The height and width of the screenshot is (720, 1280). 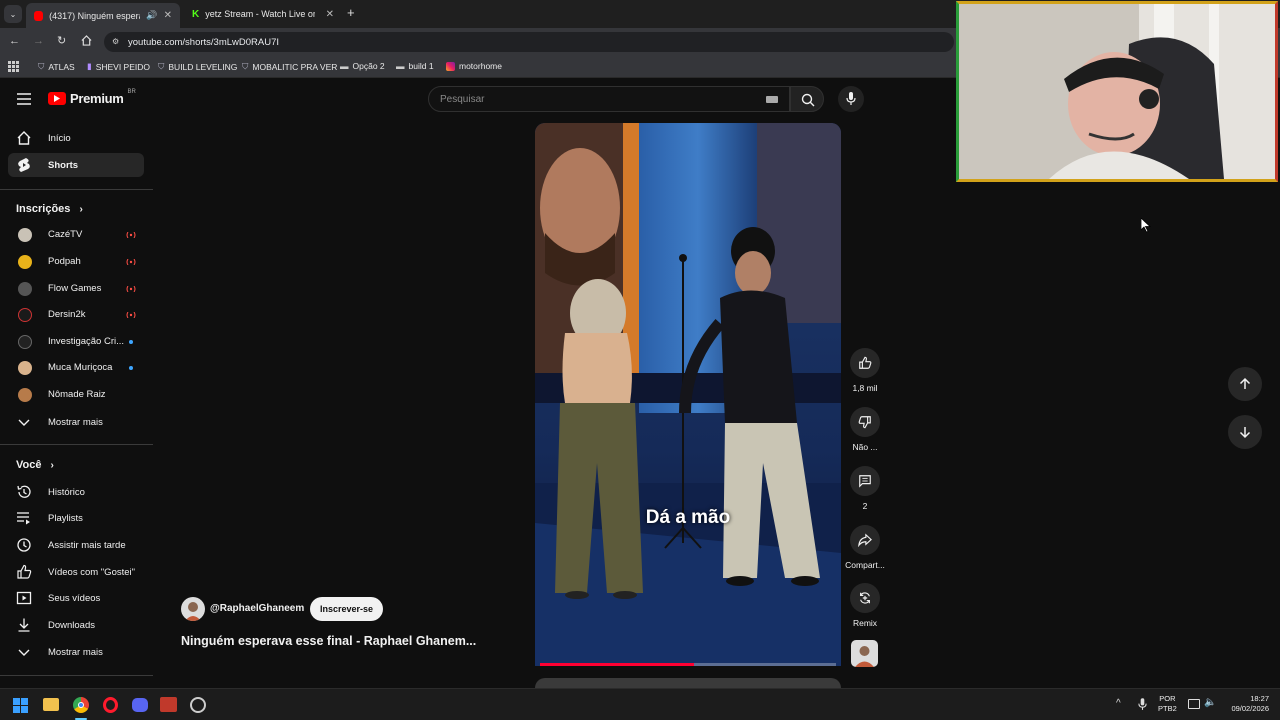 I want to click on bookmark-opcao2: ▬ Opção 2, so click(x=362, y=66).